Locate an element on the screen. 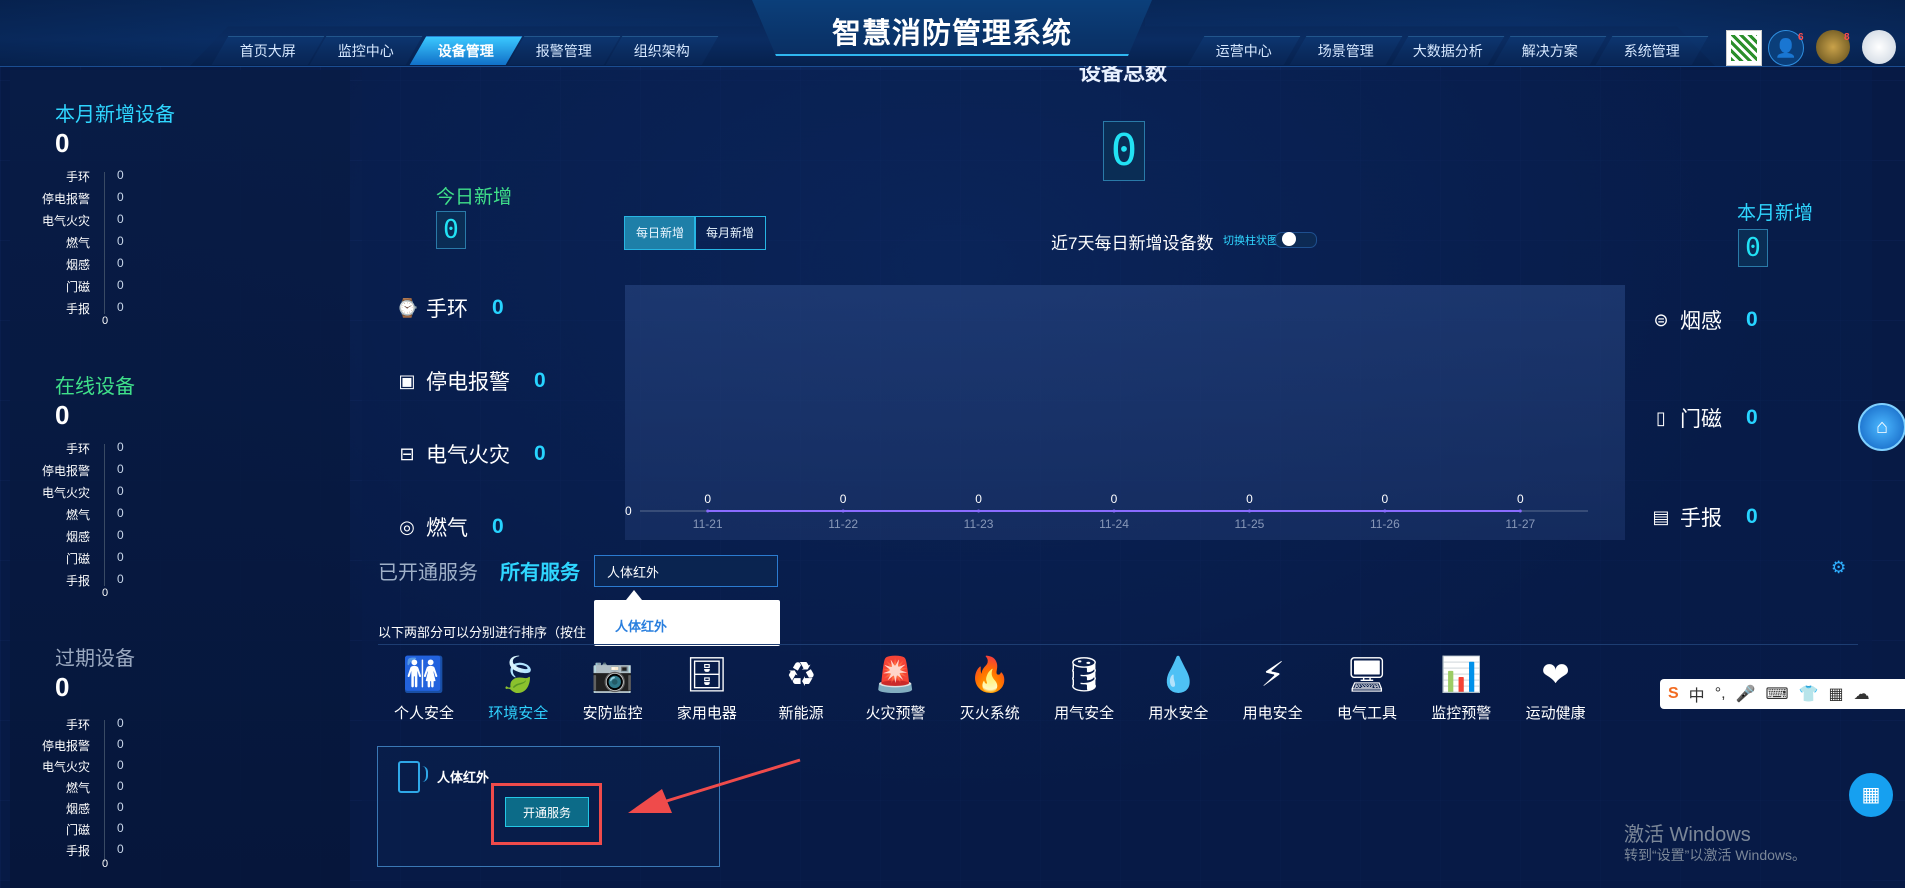 The height and width of the screenshot is (888, 1905). section-divider is located at coordinates (1118, 644).